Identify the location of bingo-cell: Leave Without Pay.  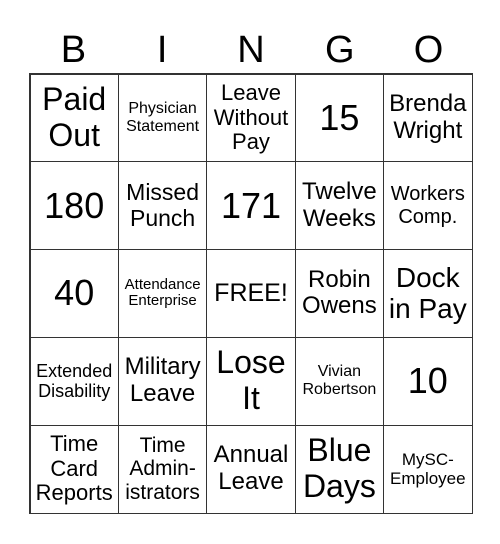
(251, 118).